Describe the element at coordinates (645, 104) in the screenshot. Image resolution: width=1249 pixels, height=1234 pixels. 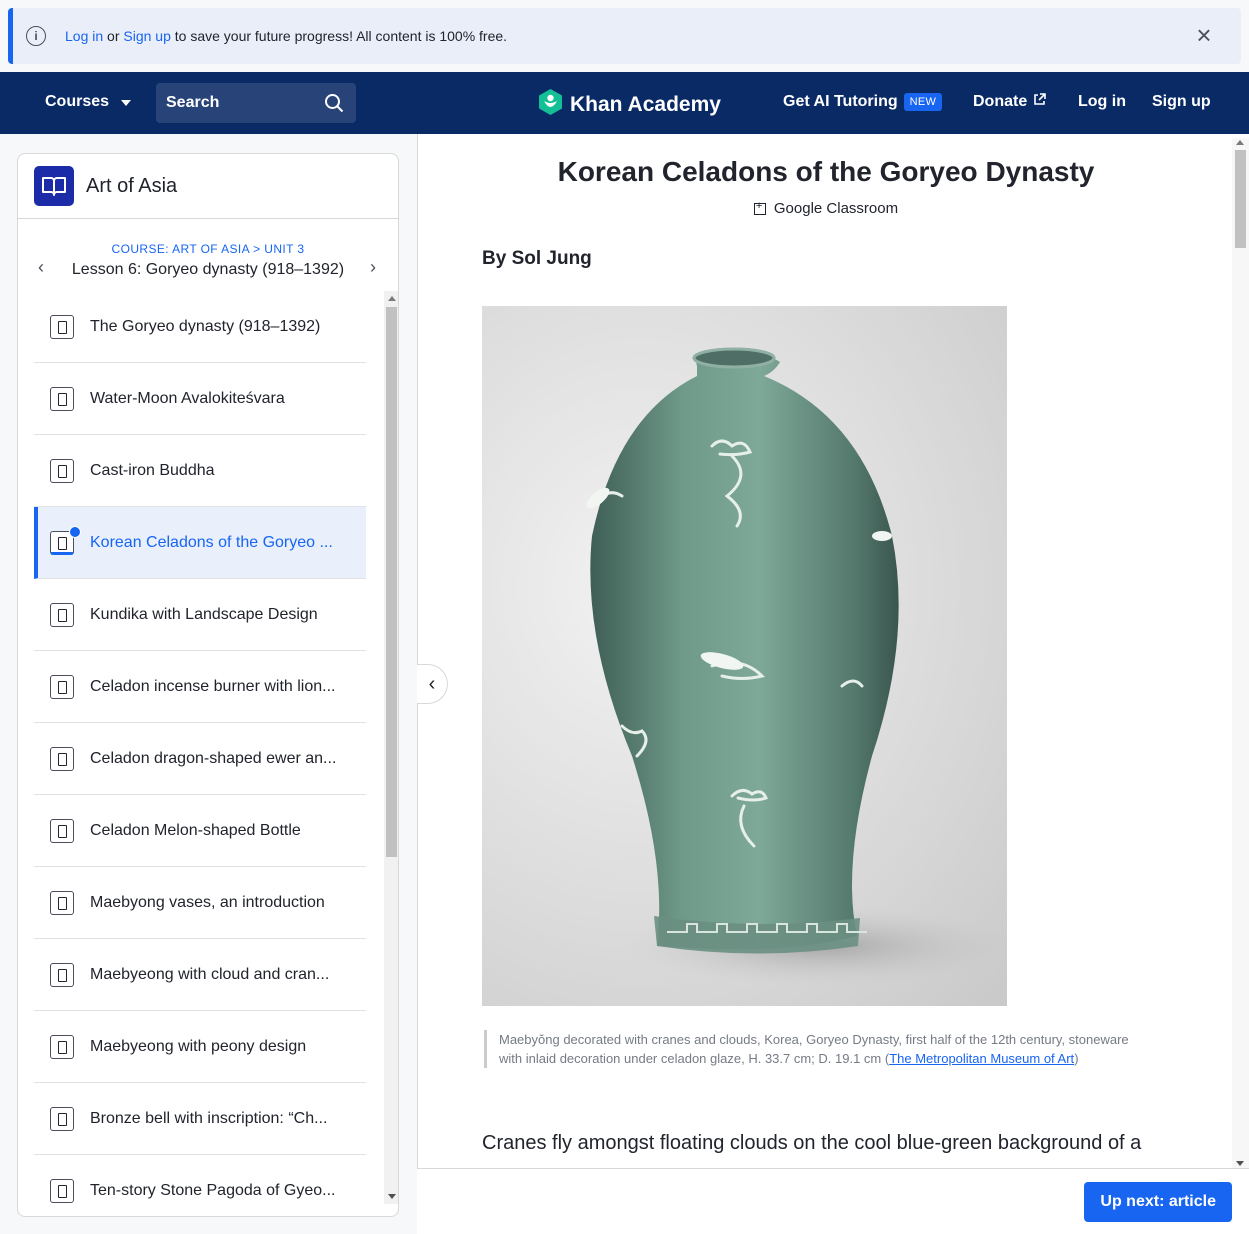
I see `logo-text: Khan Academy` at that location.